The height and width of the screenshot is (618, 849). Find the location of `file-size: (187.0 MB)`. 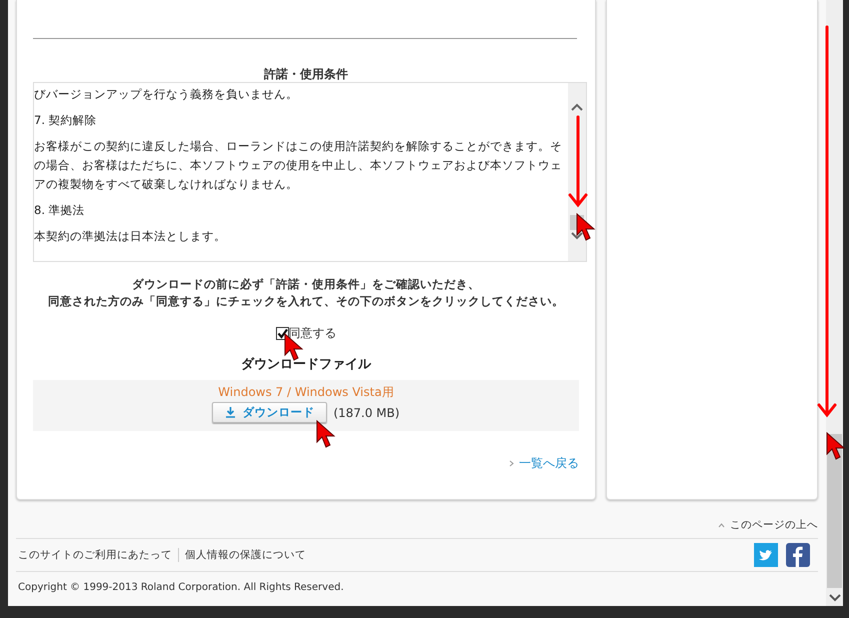

file-size: (187.0 MB) is located at coordinates (366, 413).